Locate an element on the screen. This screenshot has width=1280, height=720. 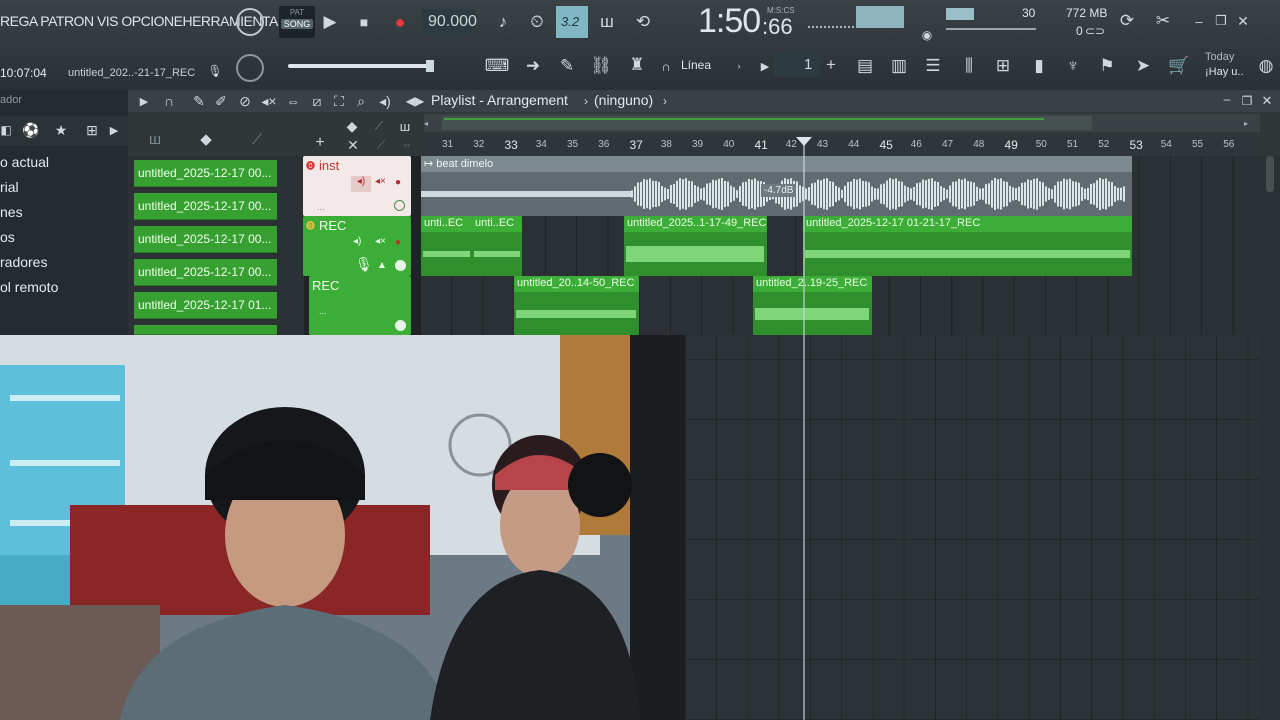
browser-mode-icon: ◧ is located at coordinates (6, 130).